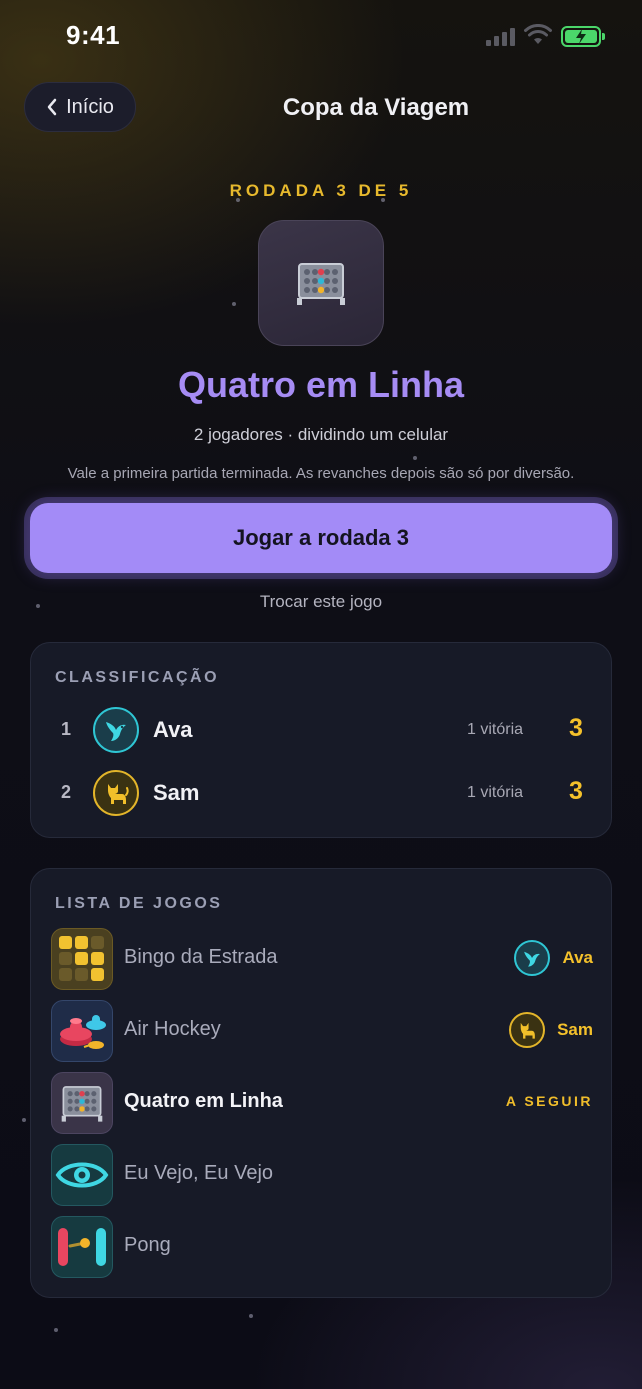 Image resolution: width=642 pixels, height=1389 pixels. I want to click on standings-title: CLASSIFICAÇÃO, so click(137, 677).